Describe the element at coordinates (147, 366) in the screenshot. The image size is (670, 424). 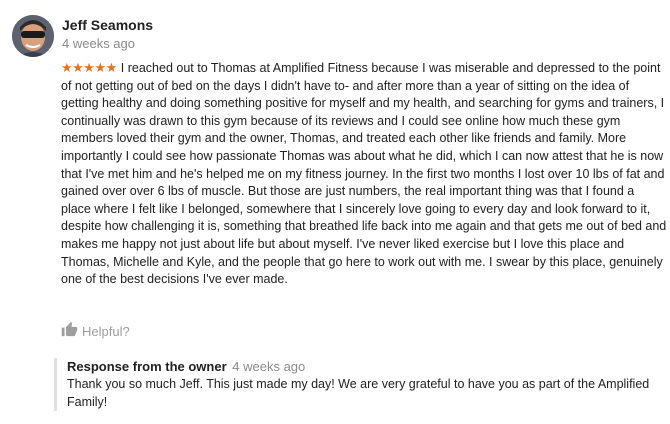
I see `owner-response-title: Response from the owner` at that location.